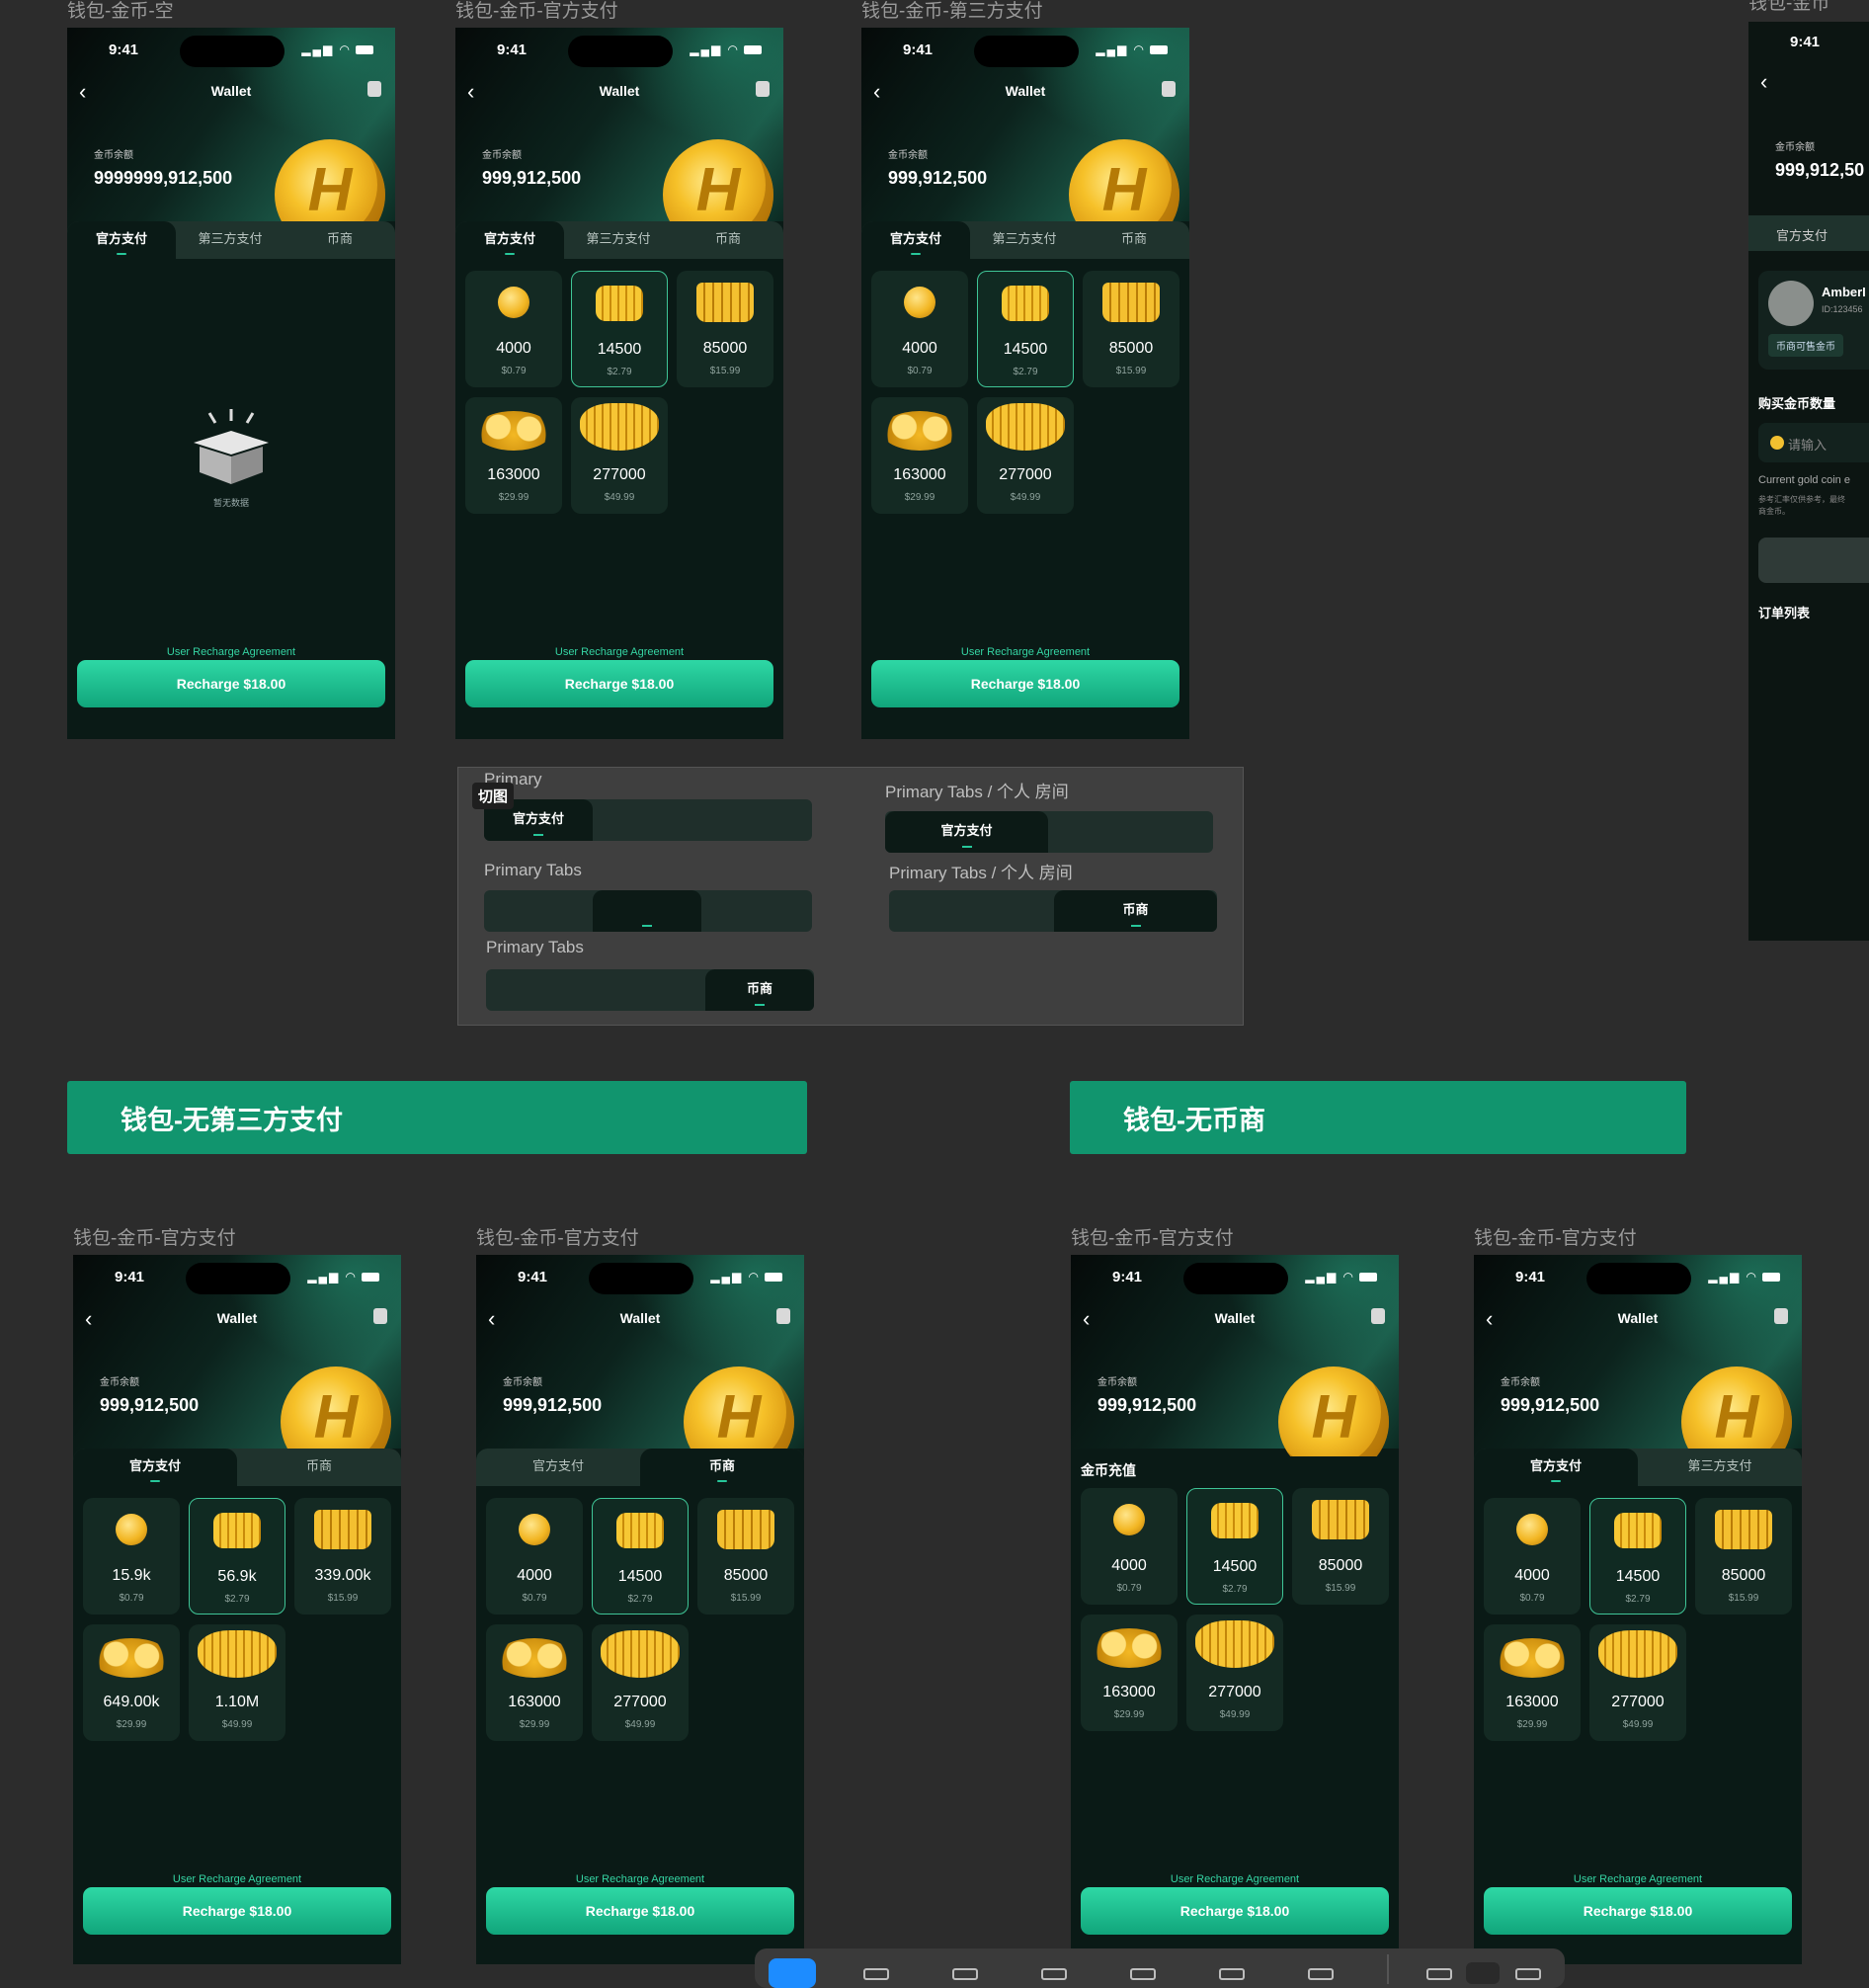 This screenshot has height=1988, width=1869. Describe the element at coordinates (533, 870) in the screenshot. I see `slice-label: Primary Tabs` at that location.